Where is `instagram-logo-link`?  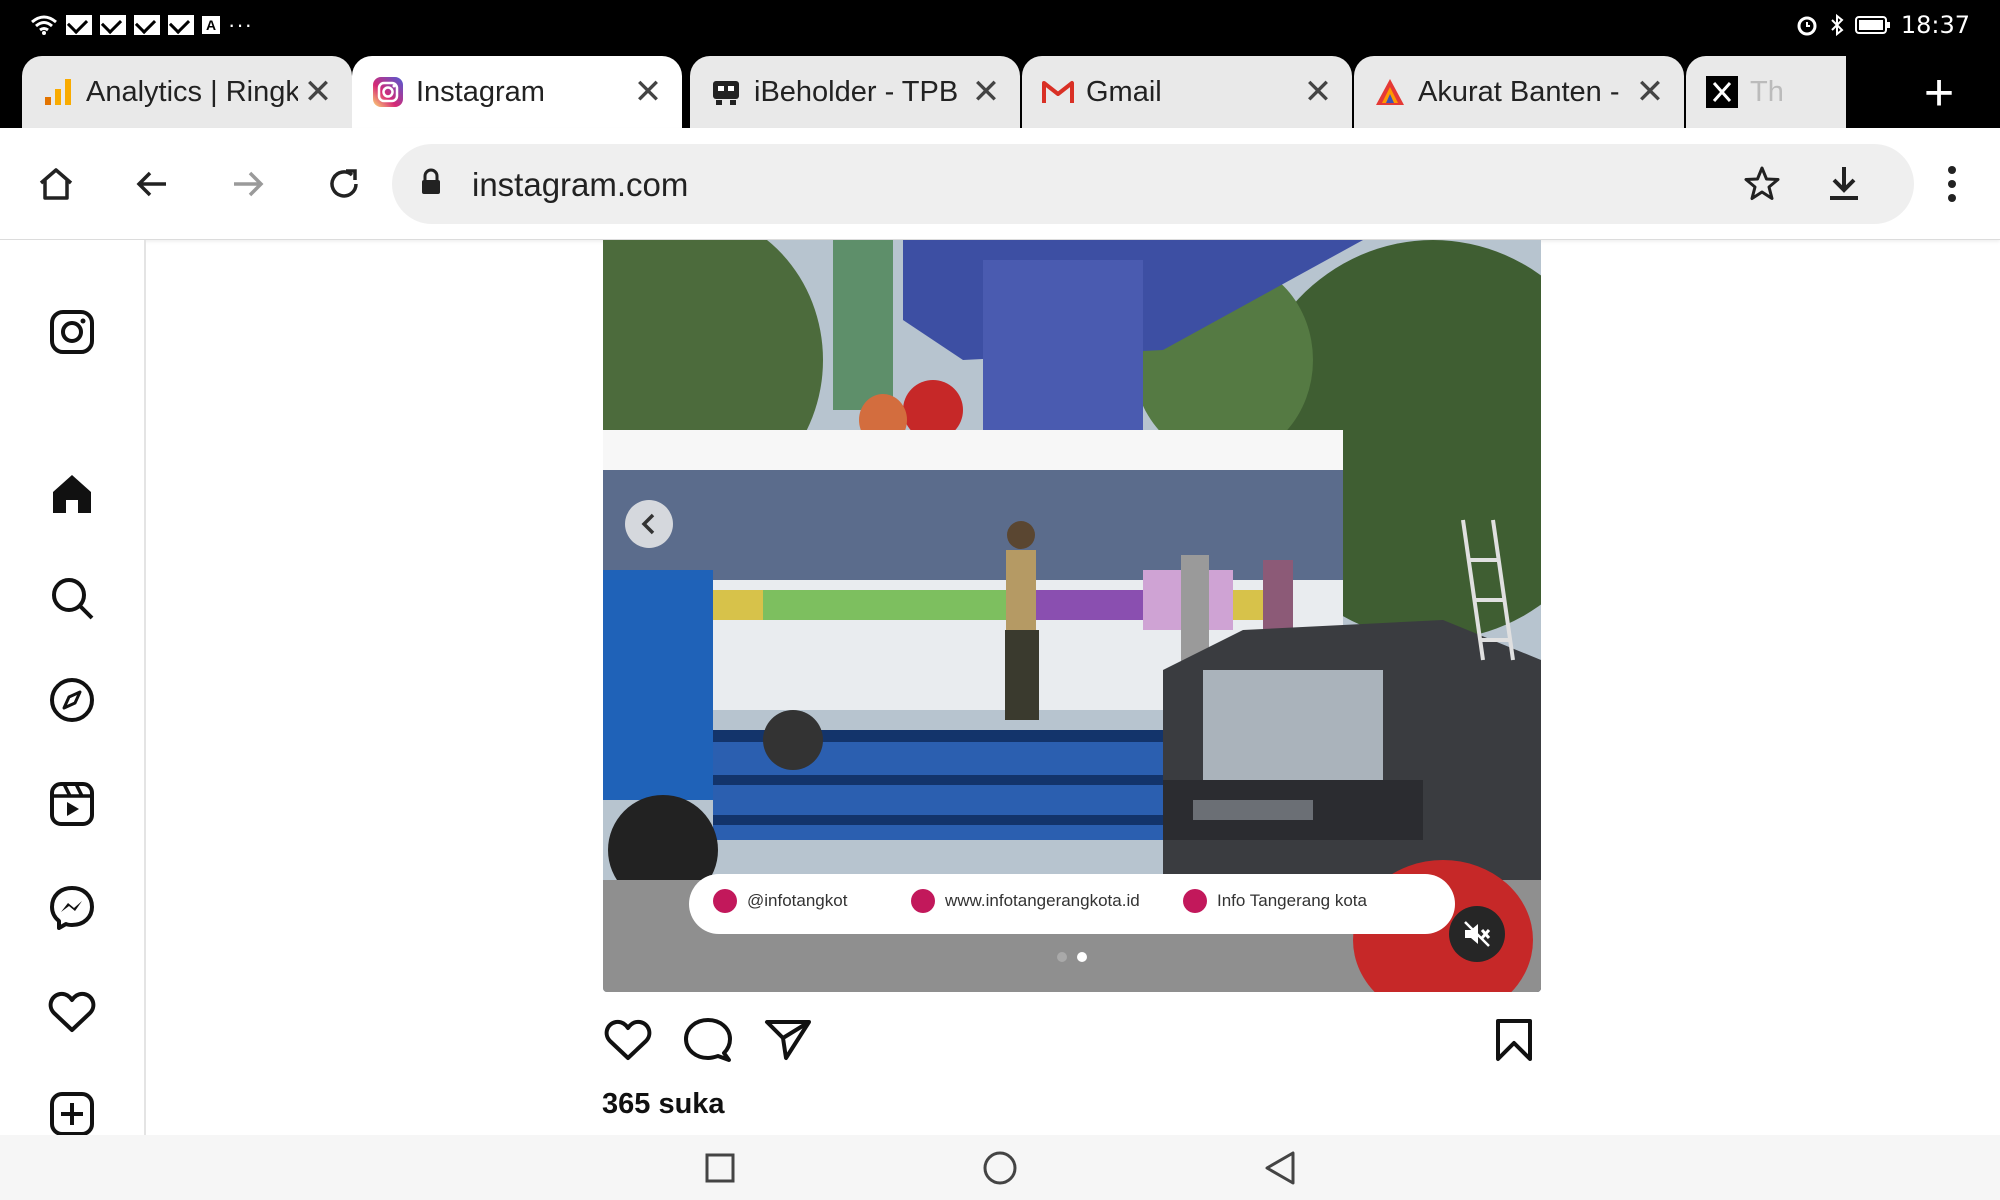 instagram-logo-link is located at coordinates (72, 332).